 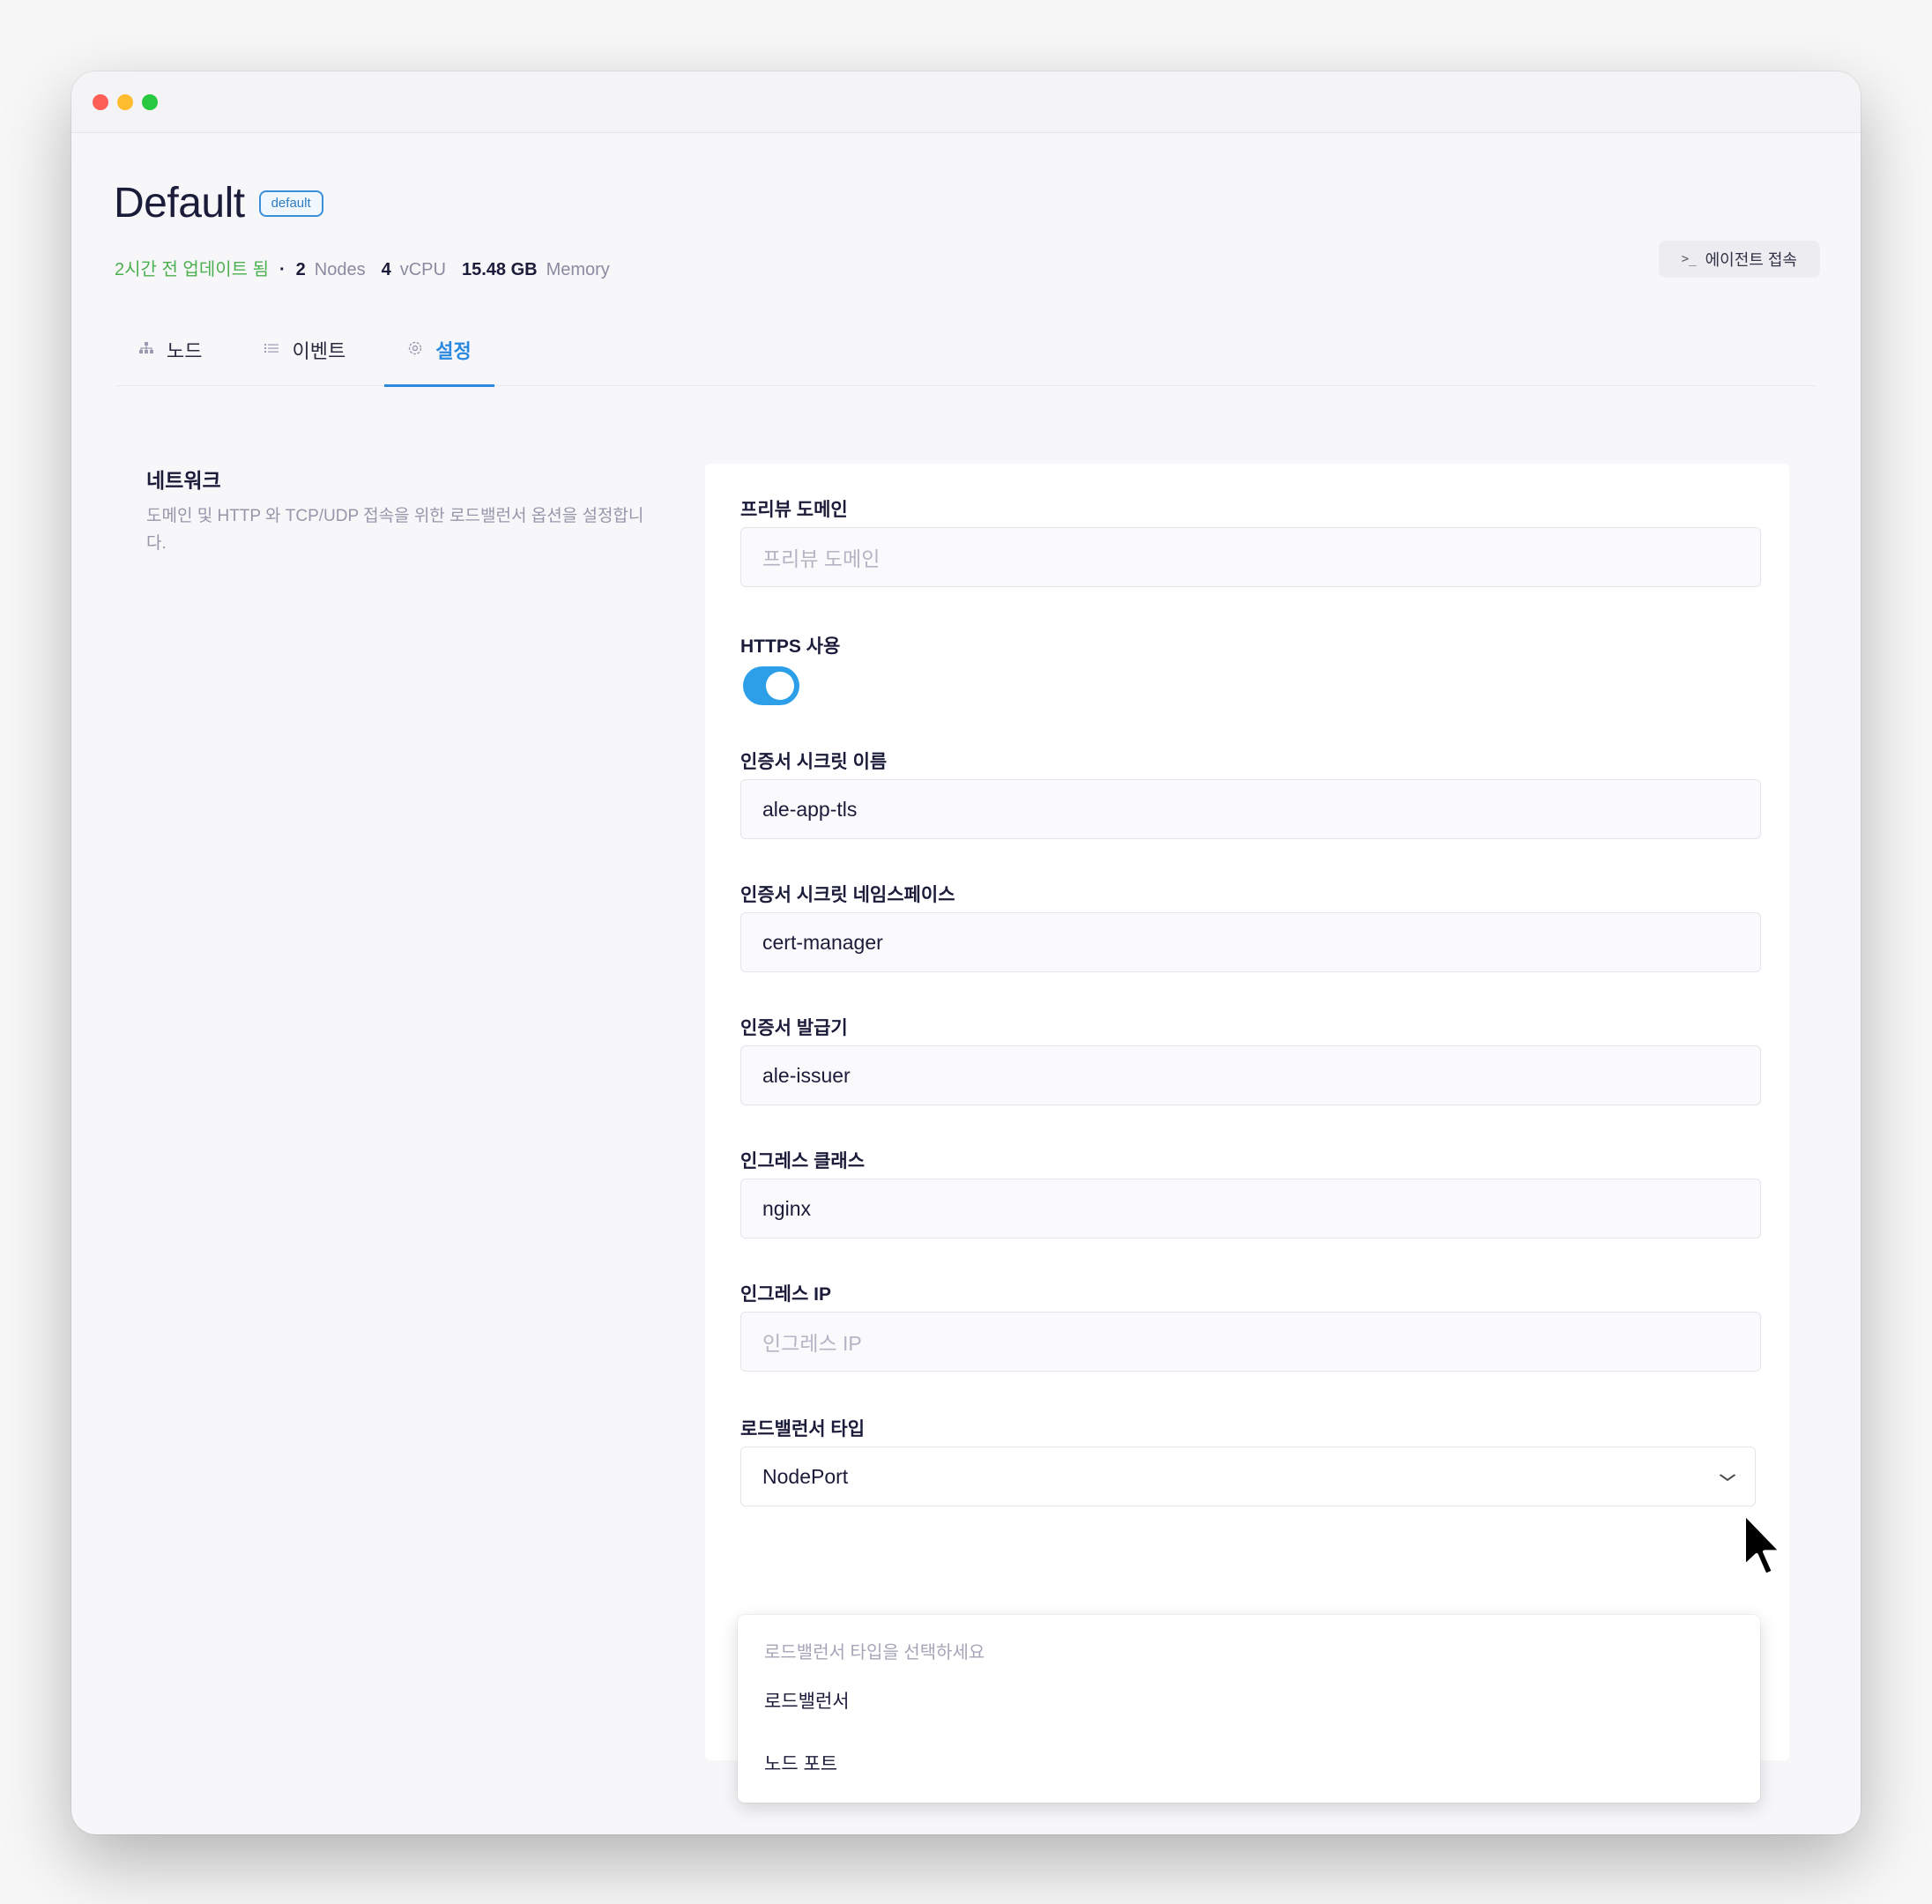 I want to click on cert-issuer-input: ale-issuer, so click(x=1250, y=1075).